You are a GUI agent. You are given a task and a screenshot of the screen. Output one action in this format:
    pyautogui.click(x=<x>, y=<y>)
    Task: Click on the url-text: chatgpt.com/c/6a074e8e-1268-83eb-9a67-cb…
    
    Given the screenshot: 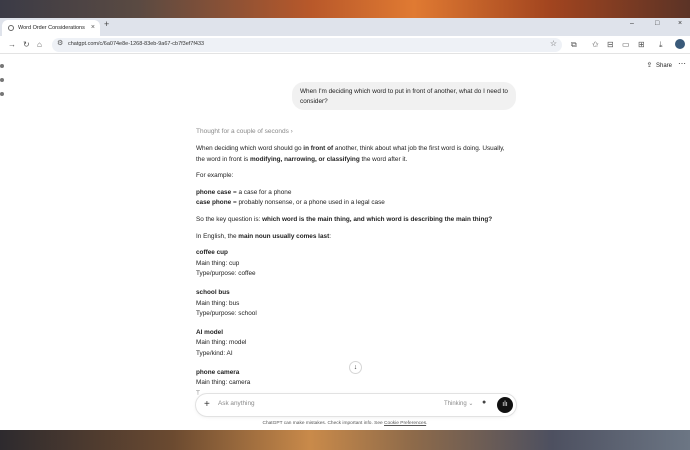 What is the action you would take?
    pyautogui.click(x=136, y=44)
    